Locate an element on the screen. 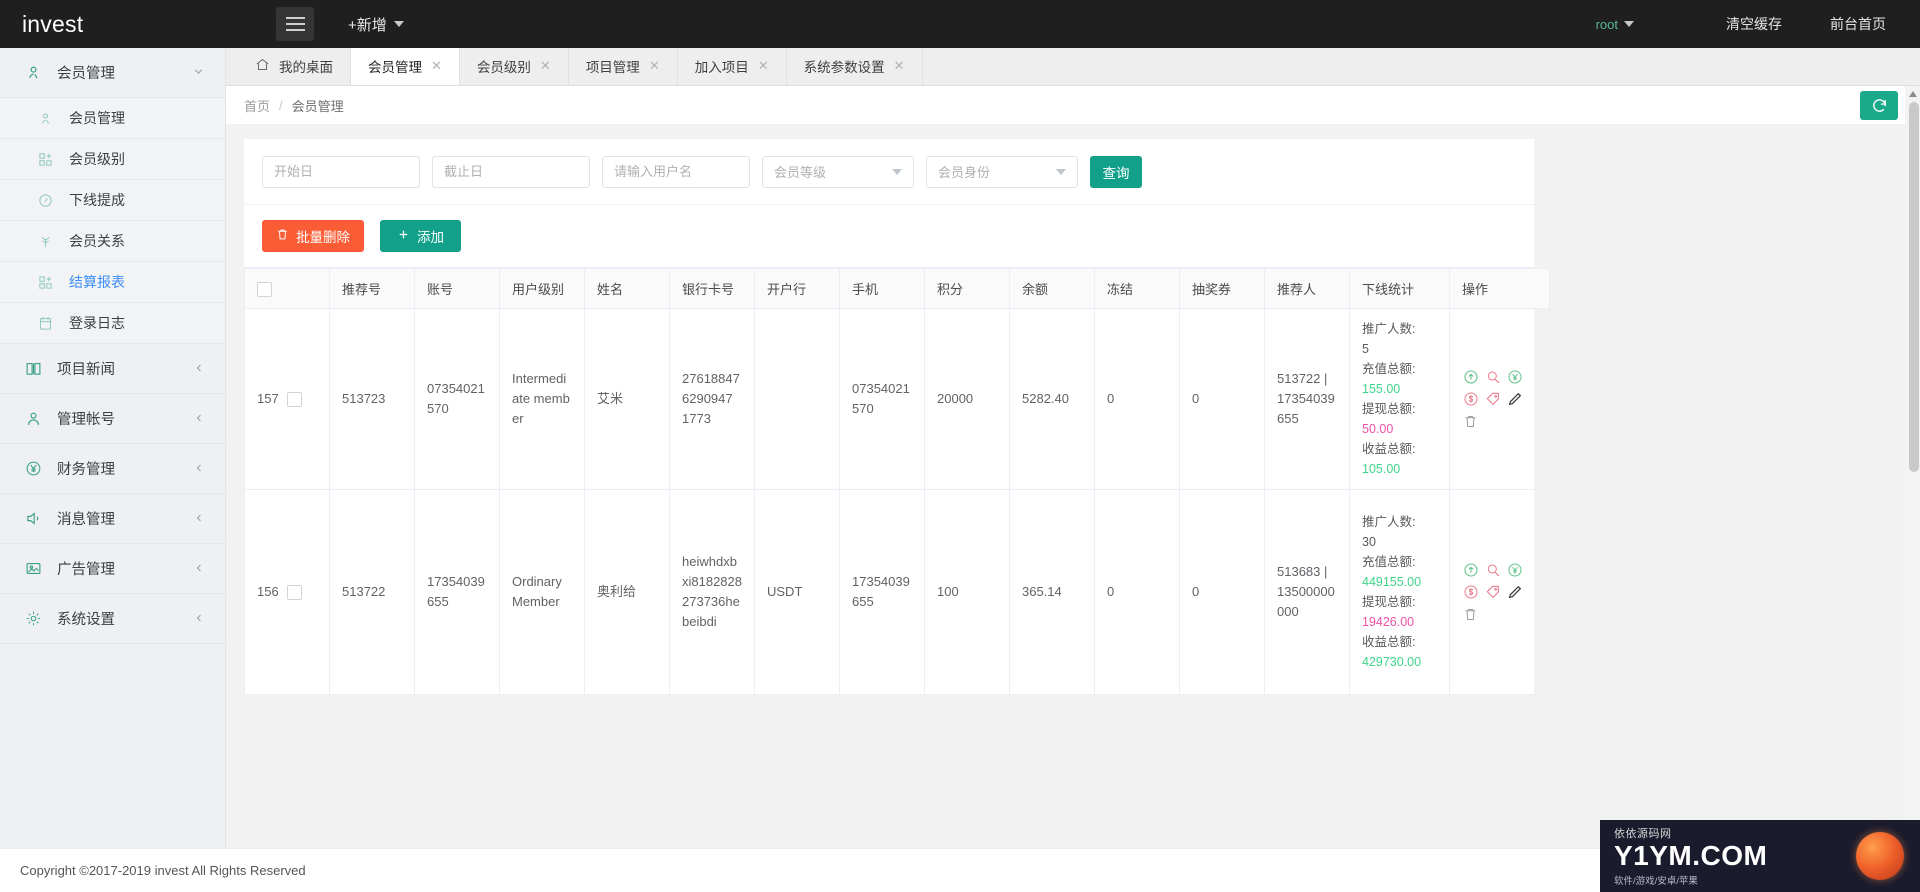 The image size is (1920, 892). sidebar-item-login-log: 登录日志 is located at coordinates (112, 323).